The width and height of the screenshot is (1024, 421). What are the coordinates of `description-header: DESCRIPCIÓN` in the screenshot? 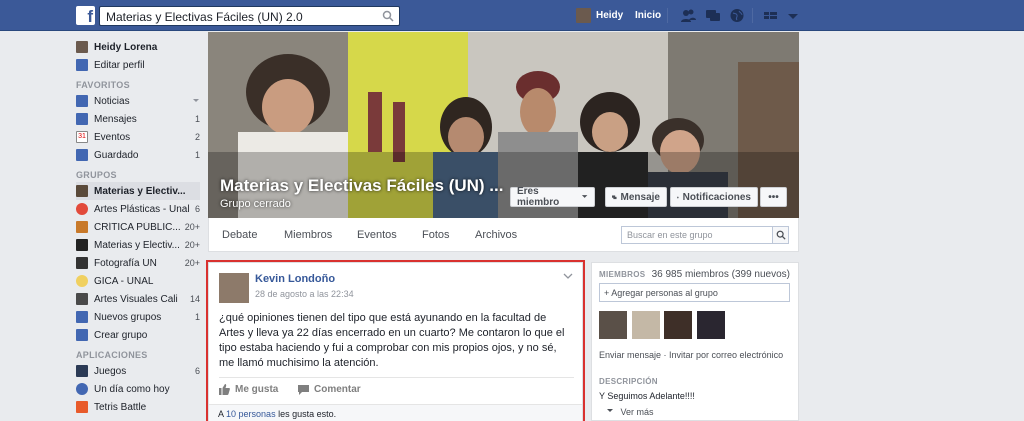 It's located at (628, 381).